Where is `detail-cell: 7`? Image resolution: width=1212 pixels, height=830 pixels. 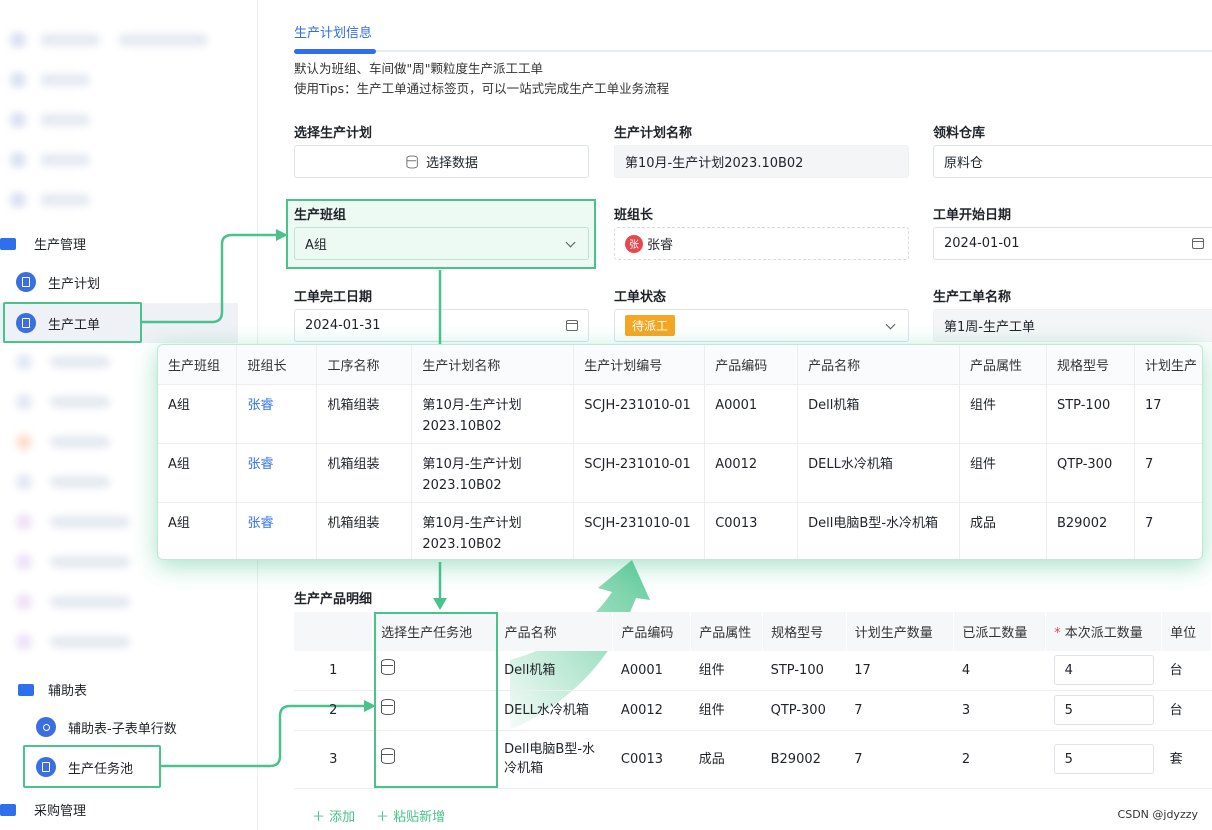
detail-cell: 7 is located at coordinates (900, 759).